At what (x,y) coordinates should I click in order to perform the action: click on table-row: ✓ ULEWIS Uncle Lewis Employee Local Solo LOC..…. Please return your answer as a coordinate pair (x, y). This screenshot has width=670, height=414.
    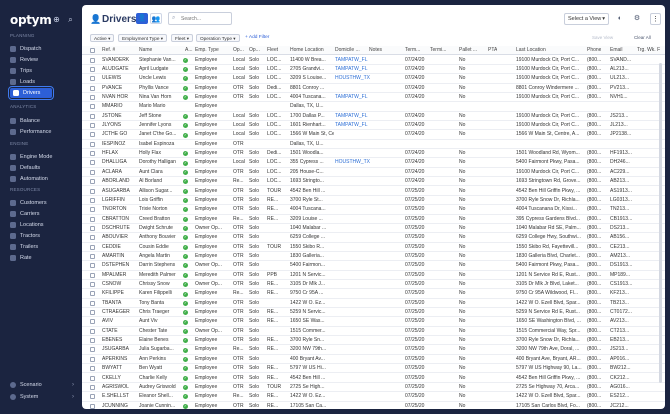
    Looking at the image, I should click on (373, 79).